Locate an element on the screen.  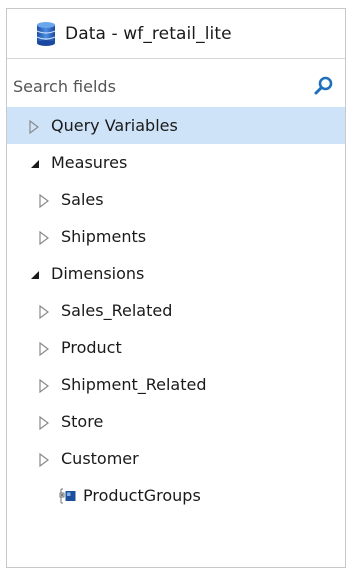
tree-node-label: Dimensions is located at coordinates (98, 273).